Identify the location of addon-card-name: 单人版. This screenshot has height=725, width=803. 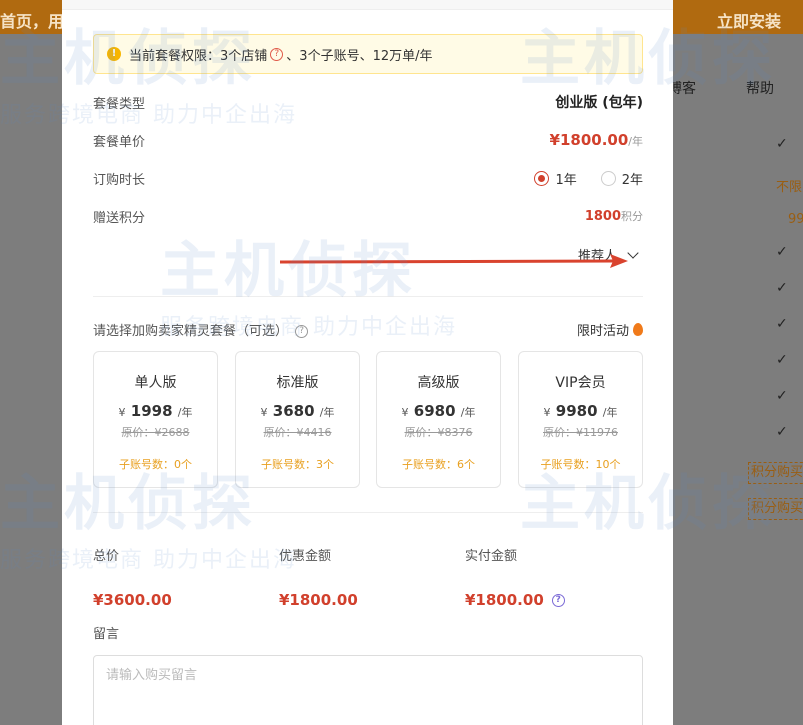
(155, 383).